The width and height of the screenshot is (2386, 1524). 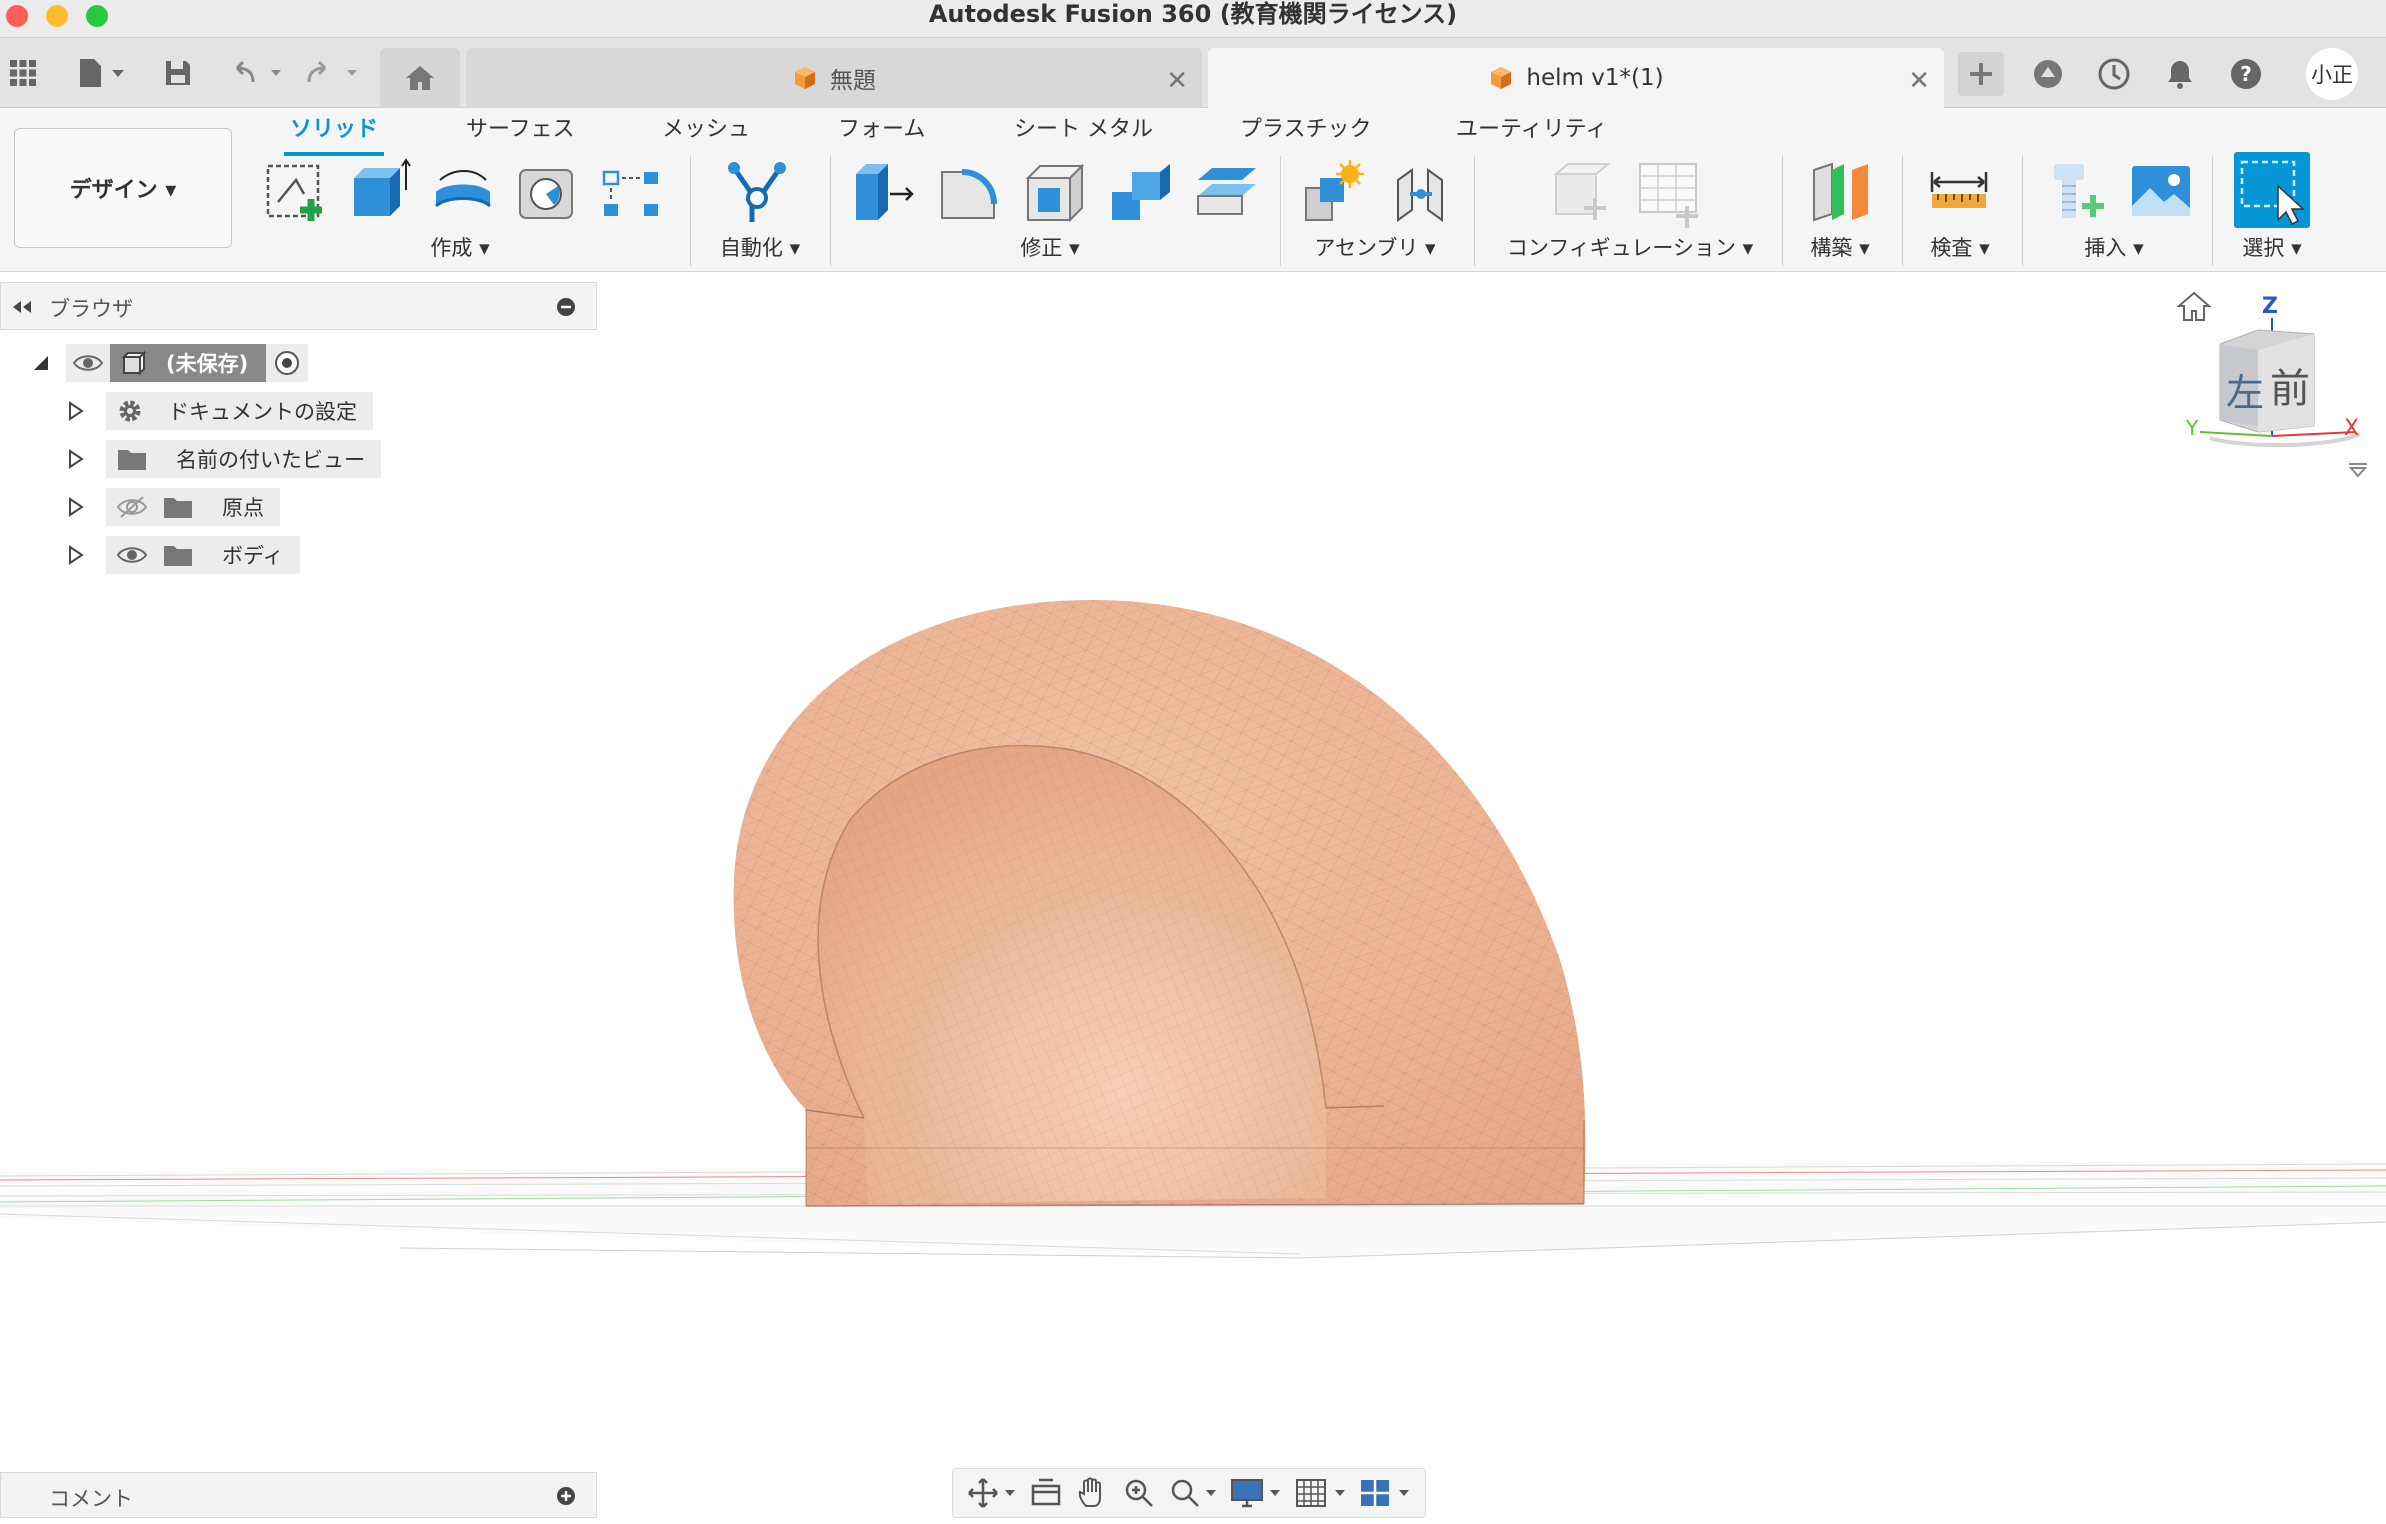 I want to click on tab-sheet-metal: シート メタル, so click(x=1083, y=130).